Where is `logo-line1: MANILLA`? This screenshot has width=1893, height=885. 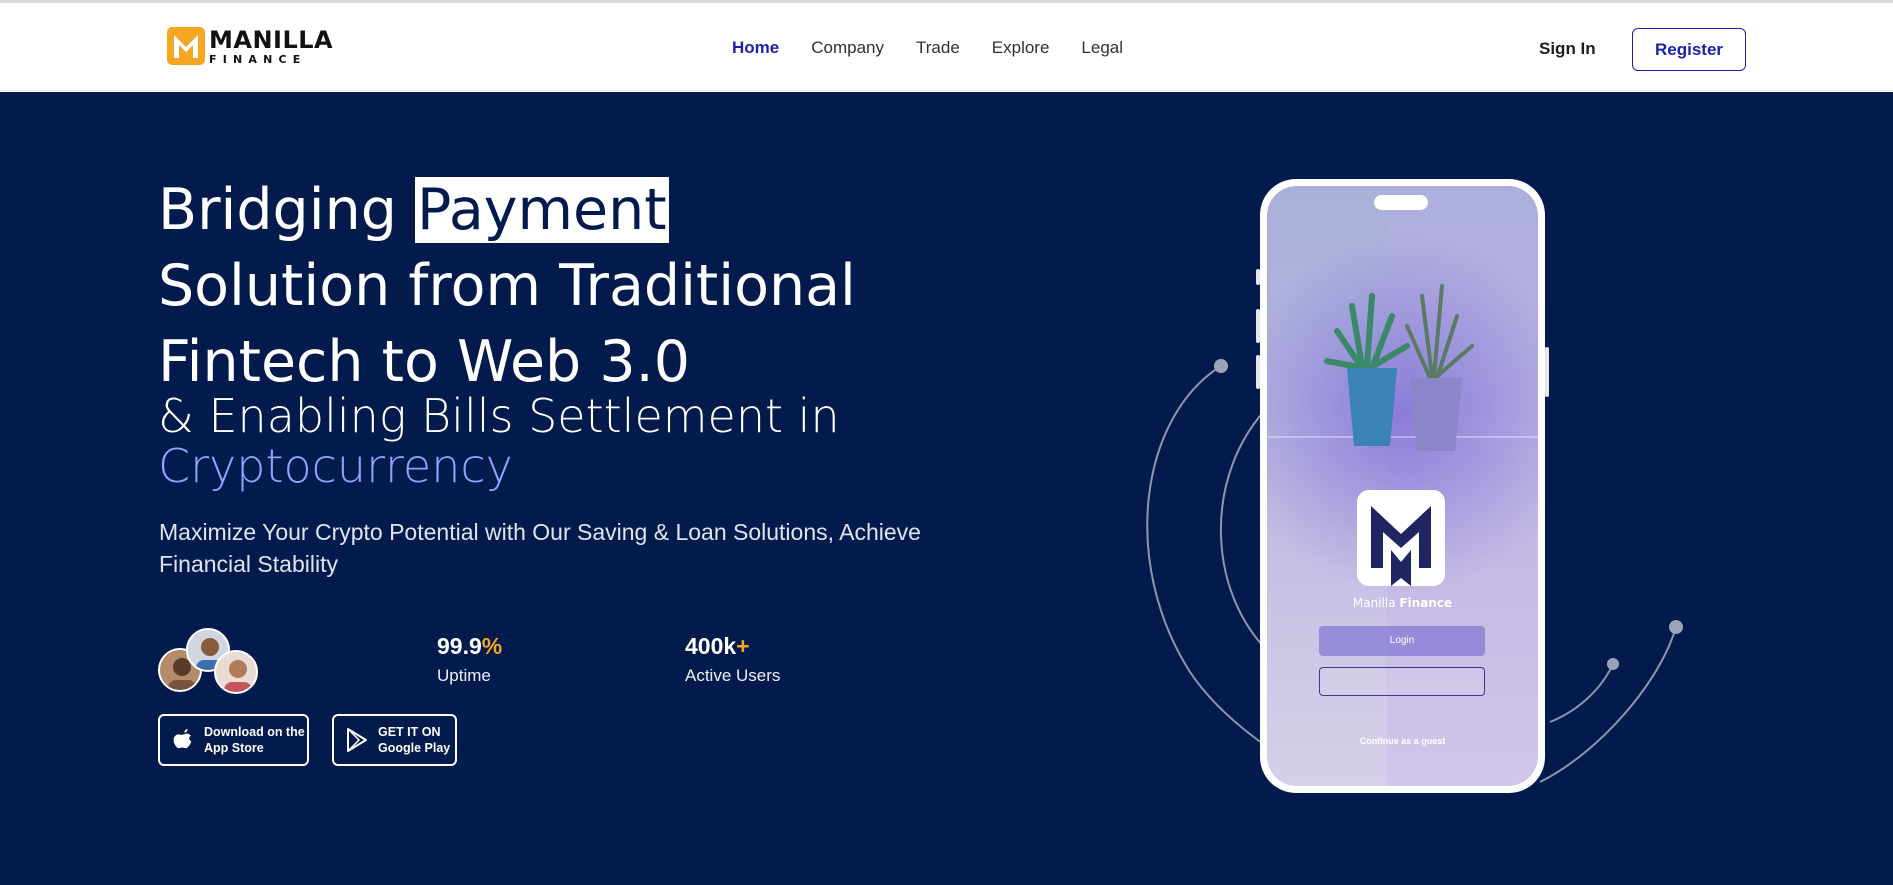 logo-line1: MANILLA is located at coordinates (271, 39).